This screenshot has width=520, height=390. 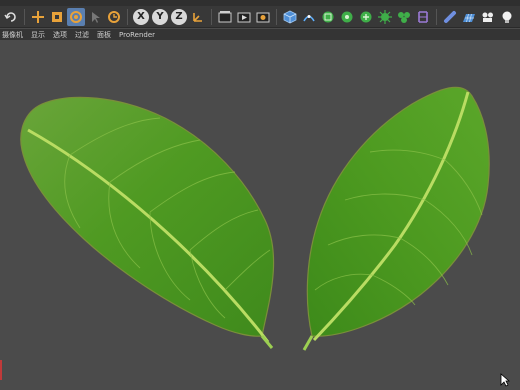 I want to click on viewport-menu-display: 显示, so click(x=38, y=35).